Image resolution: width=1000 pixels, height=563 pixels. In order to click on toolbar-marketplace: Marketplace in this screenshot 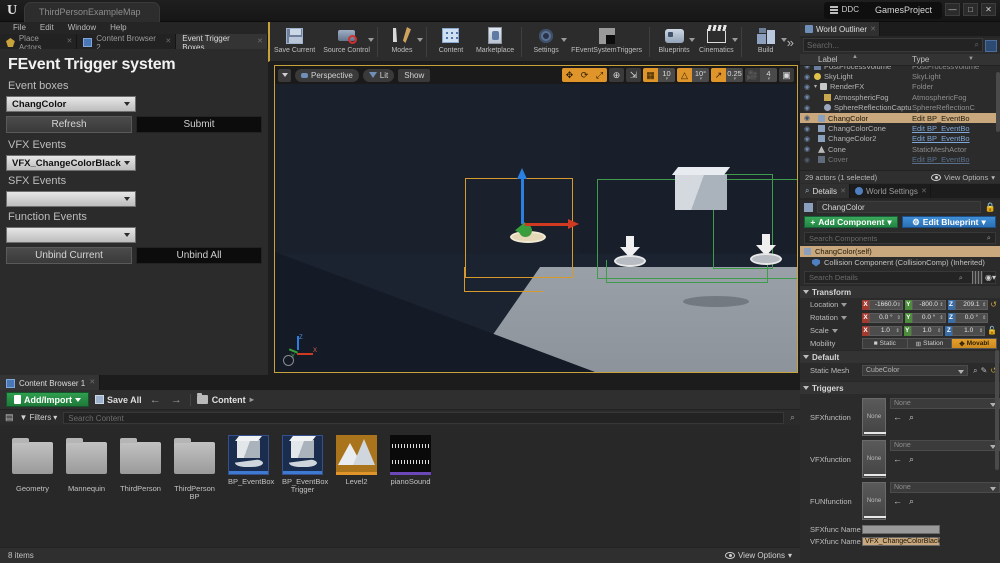, I will do `click(495, 42)`.